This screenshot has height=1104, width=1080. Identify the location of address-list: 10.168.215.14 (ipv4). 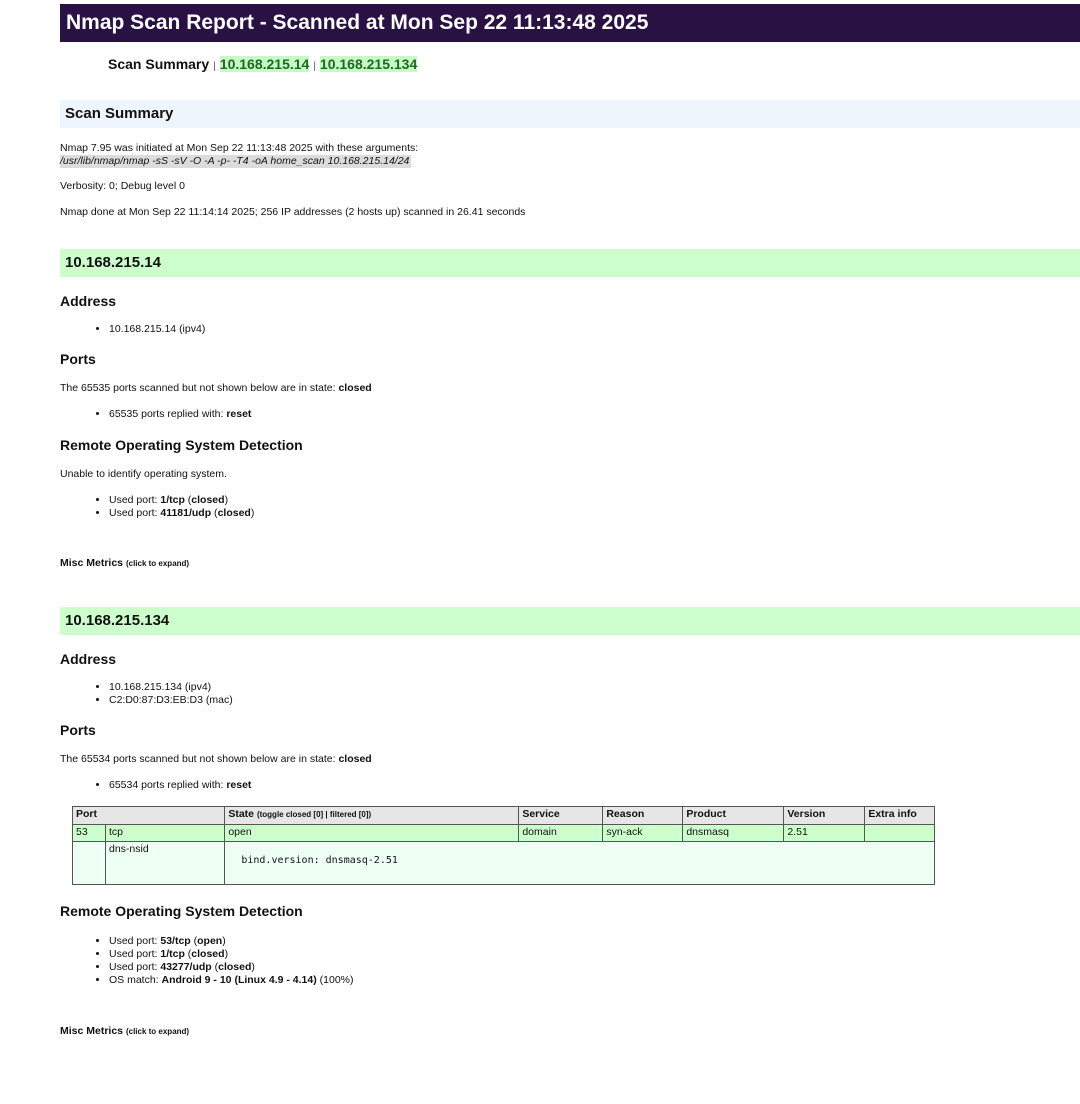
(570, 329).